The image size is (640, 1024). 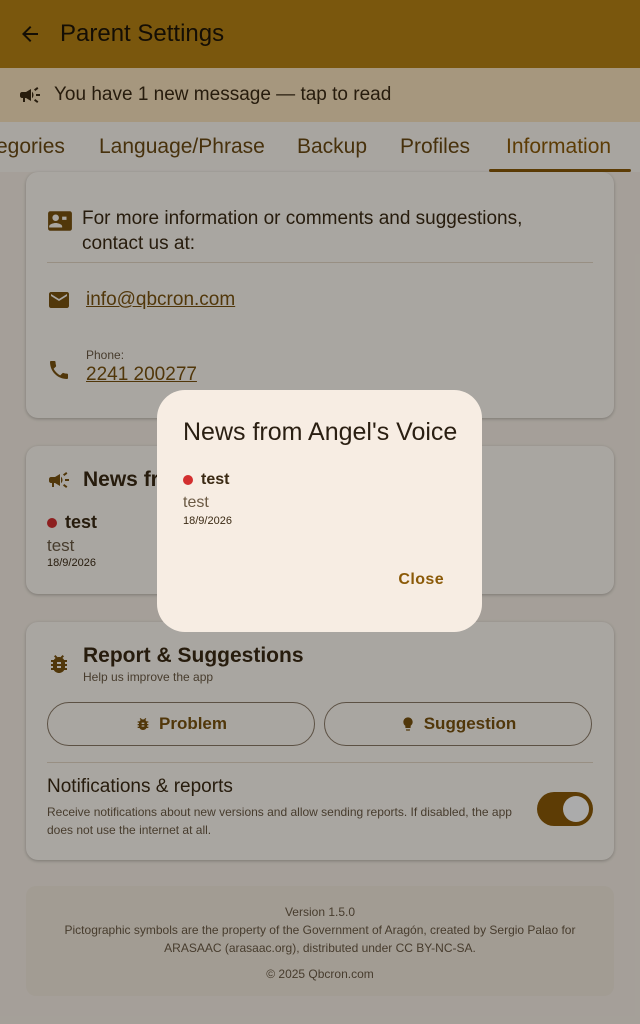 I want to click on dialog-item-body: test, so click(x=196, y=502).